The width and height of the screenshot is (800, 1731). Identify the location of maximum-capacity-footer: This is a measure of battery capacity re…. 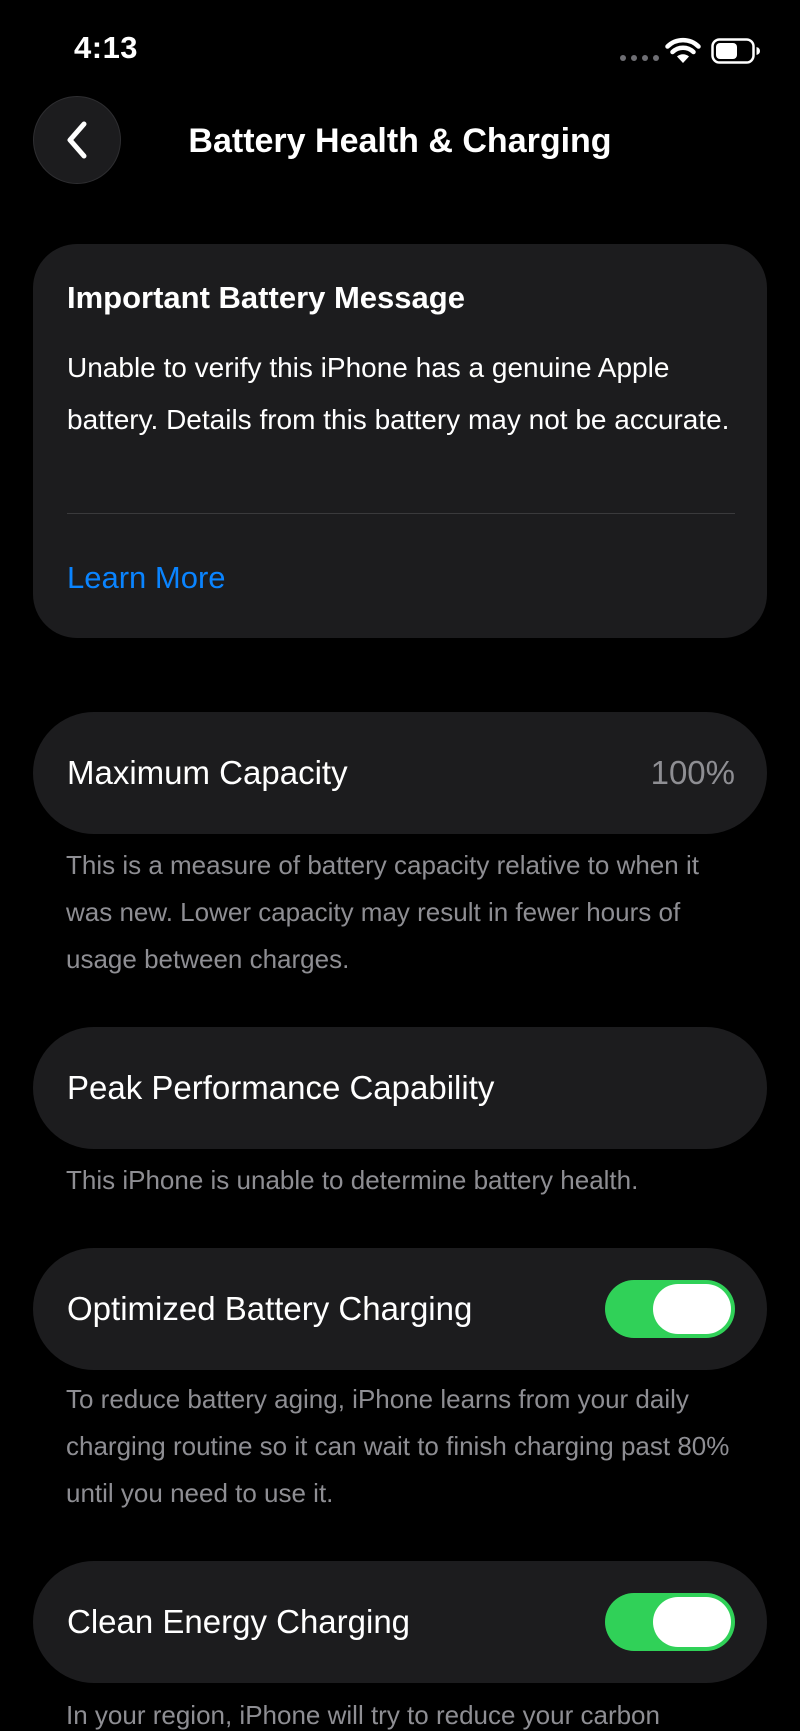
(382, 912).